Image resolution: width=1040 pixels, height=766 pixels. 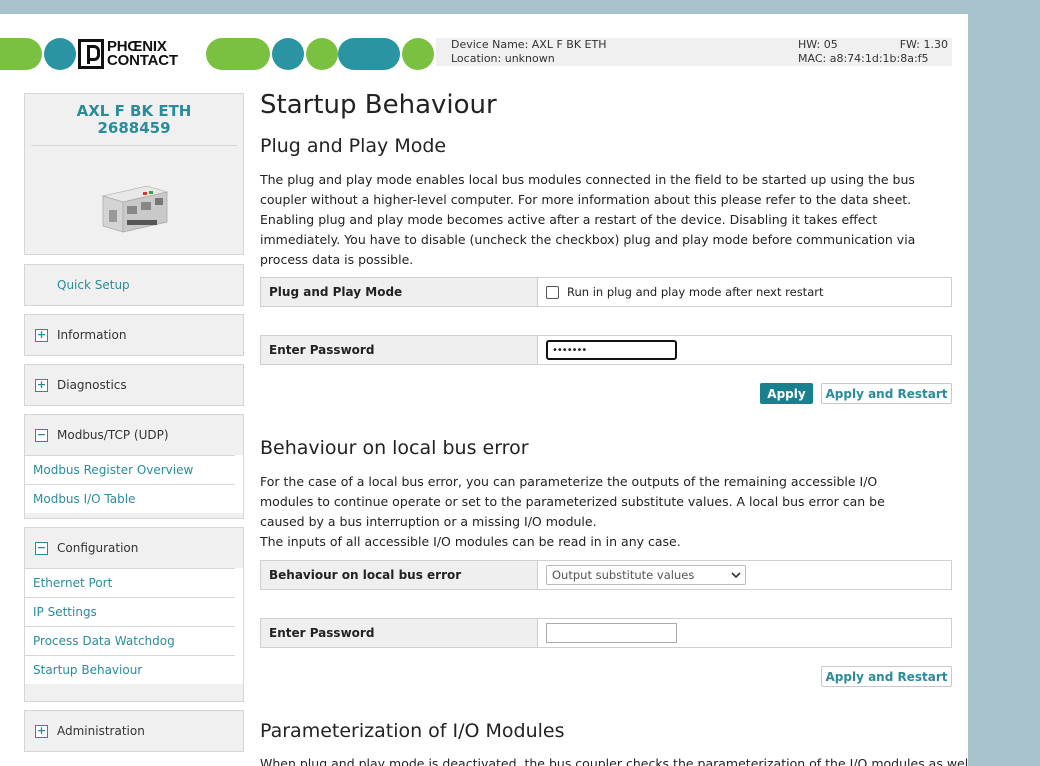 What do you see at coordinates (135, 209) in the screenshot?
I see `device-image` at bounding box center [135, 209].